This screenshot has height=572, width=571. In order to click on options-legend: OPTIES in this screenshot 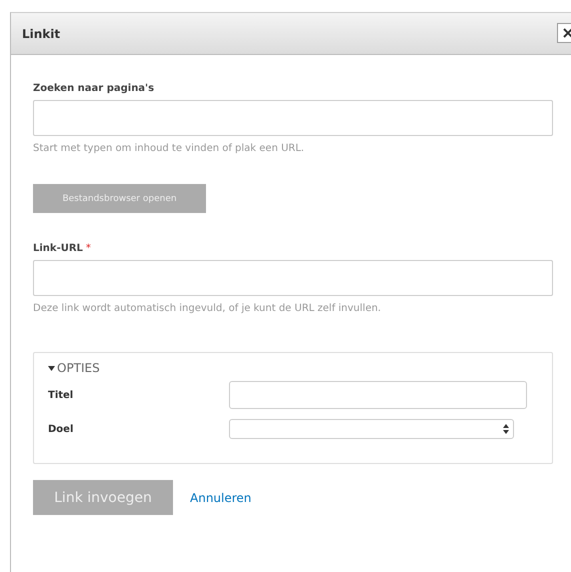, I will do `click(78, 368)`.